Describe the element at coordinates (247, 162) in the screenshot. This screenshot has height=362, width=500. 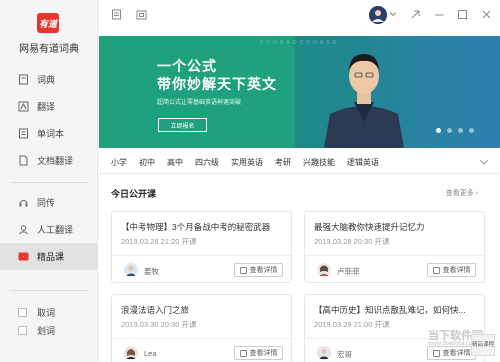
I see `tab-category: 实用英语` at that location.